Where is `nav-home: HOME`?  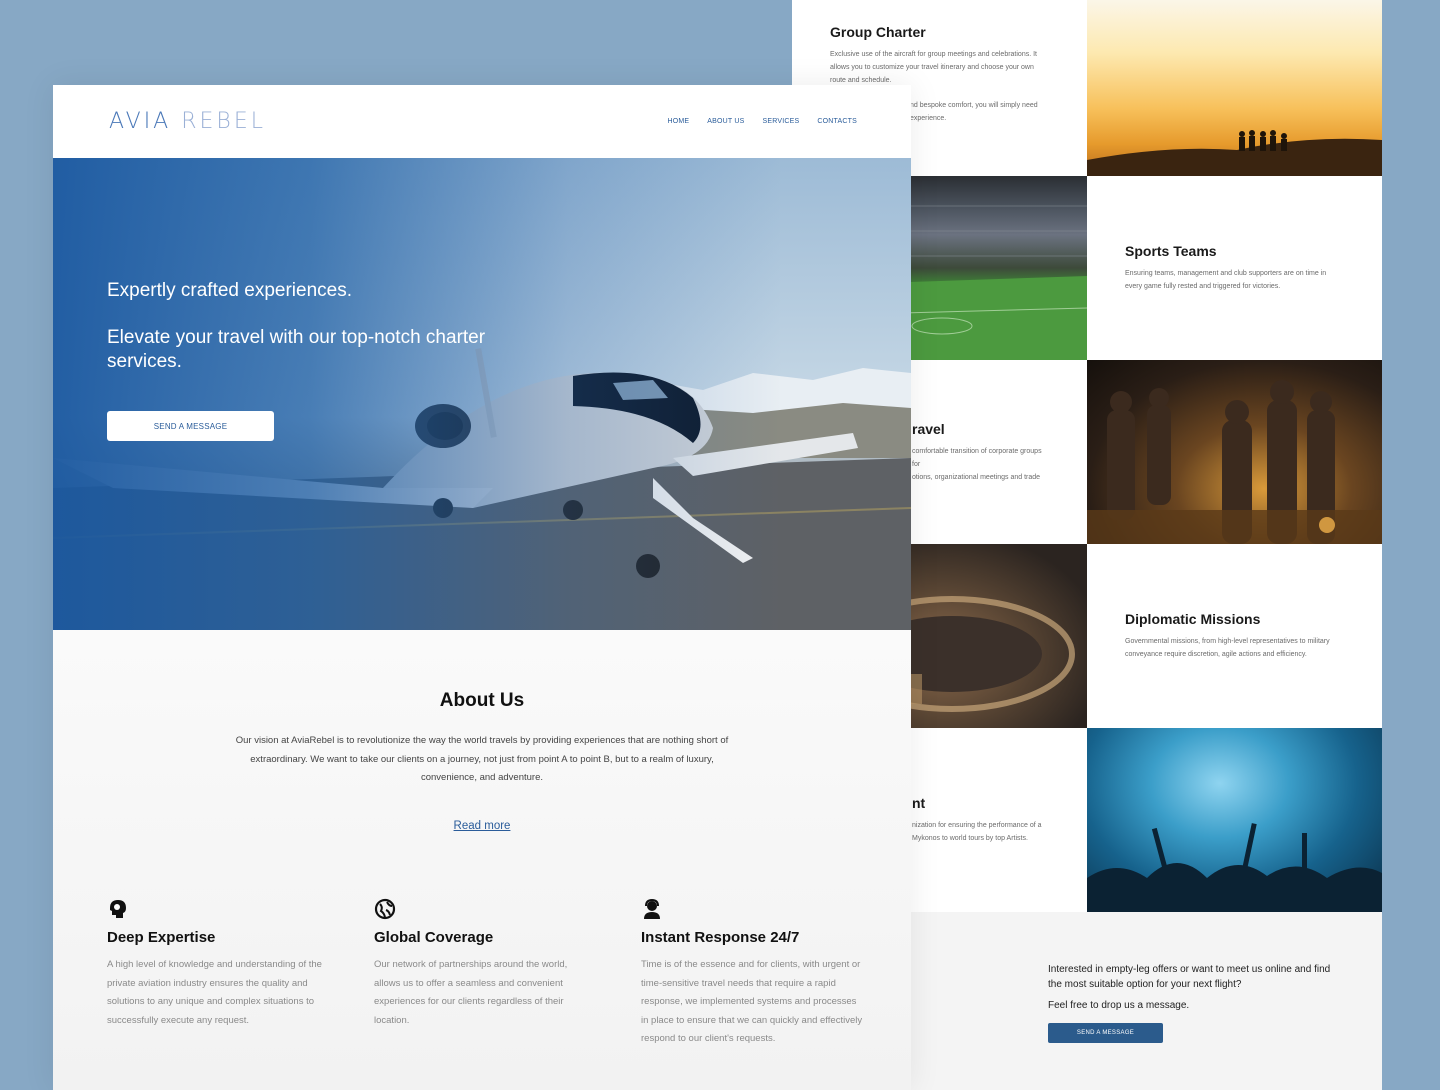
nav-home: HOME is located at coordinates (678, 121).